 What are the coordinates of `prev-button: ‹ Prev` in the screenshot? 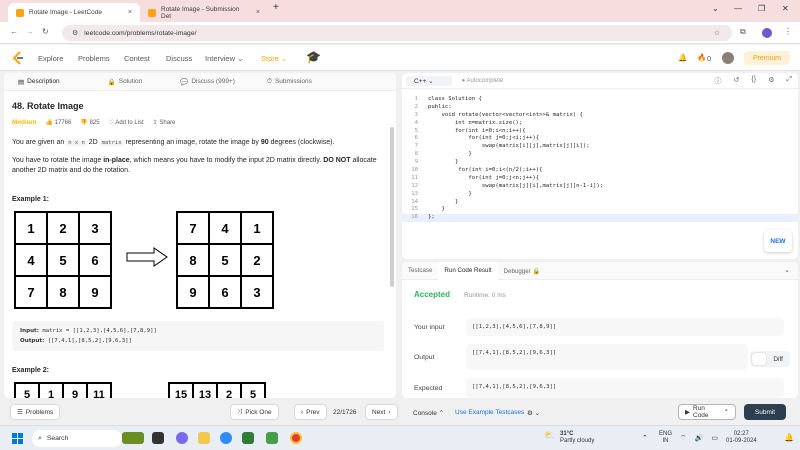 It's located at (310, 412).